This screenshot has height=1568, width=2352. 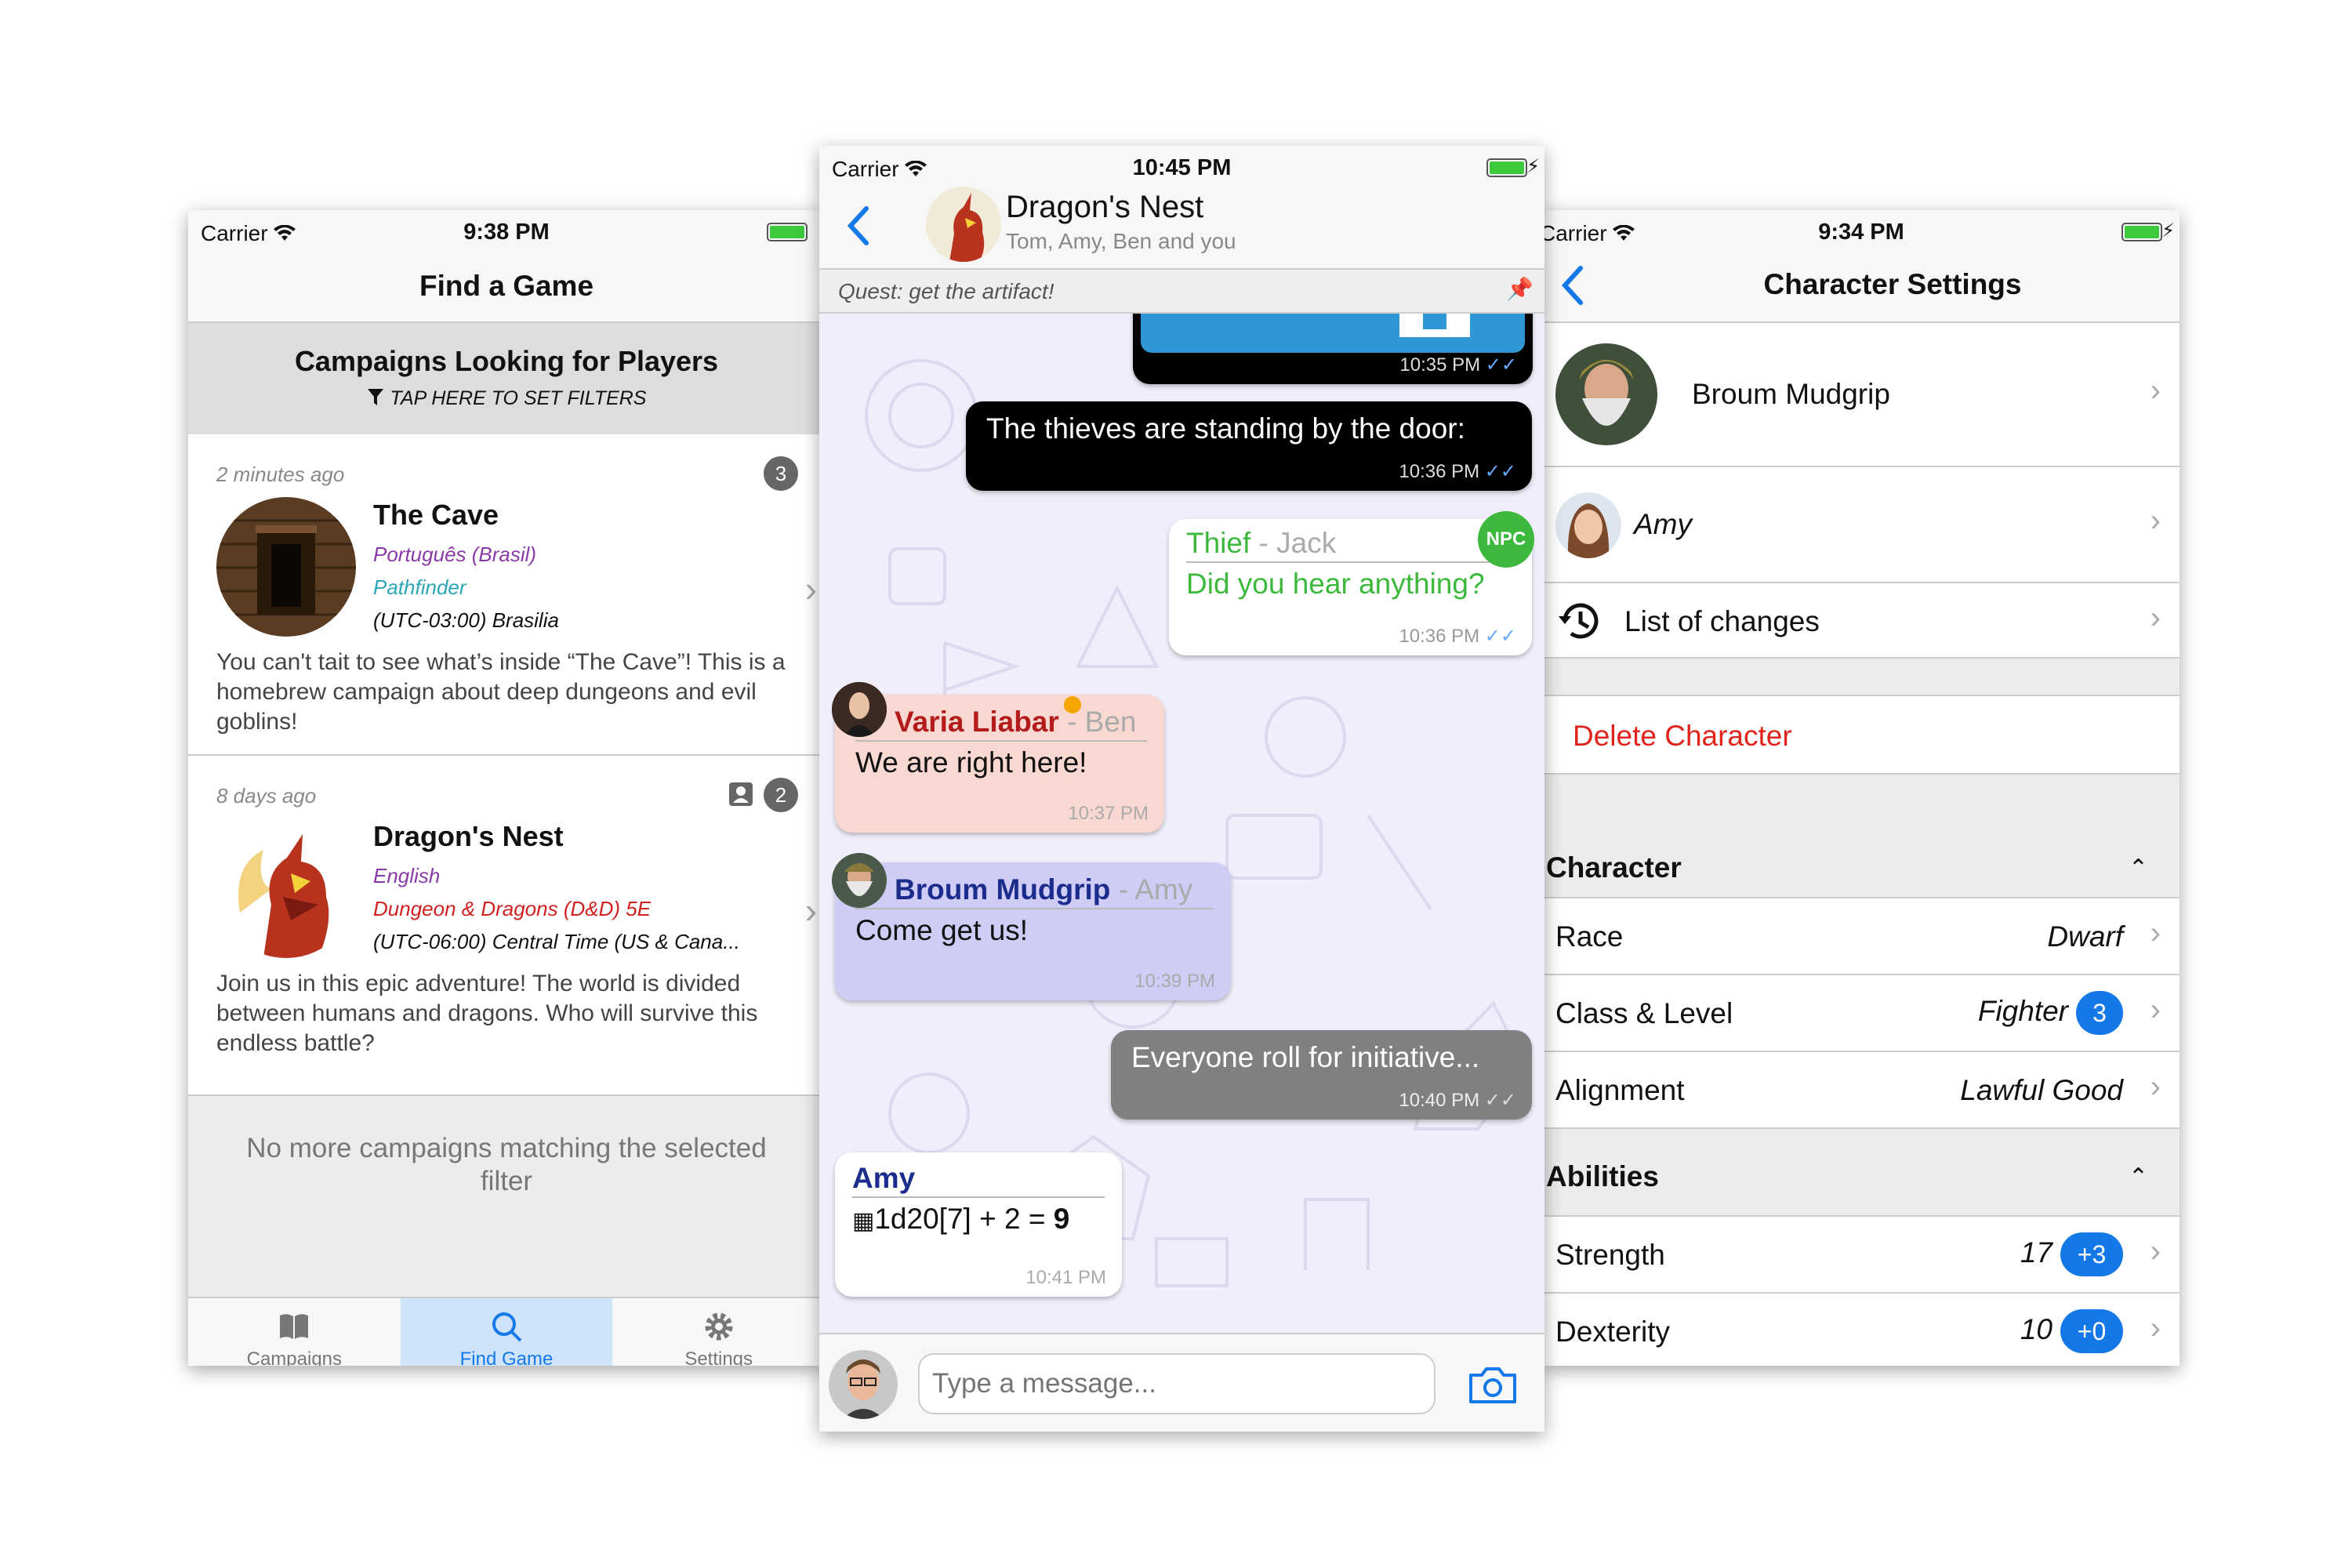 What do you see at coordinates (1861, 1013) in the screenshot?
I see `class-level-row: Class & Level Fighter 3 ›` at bounding box center [1861, 1013].